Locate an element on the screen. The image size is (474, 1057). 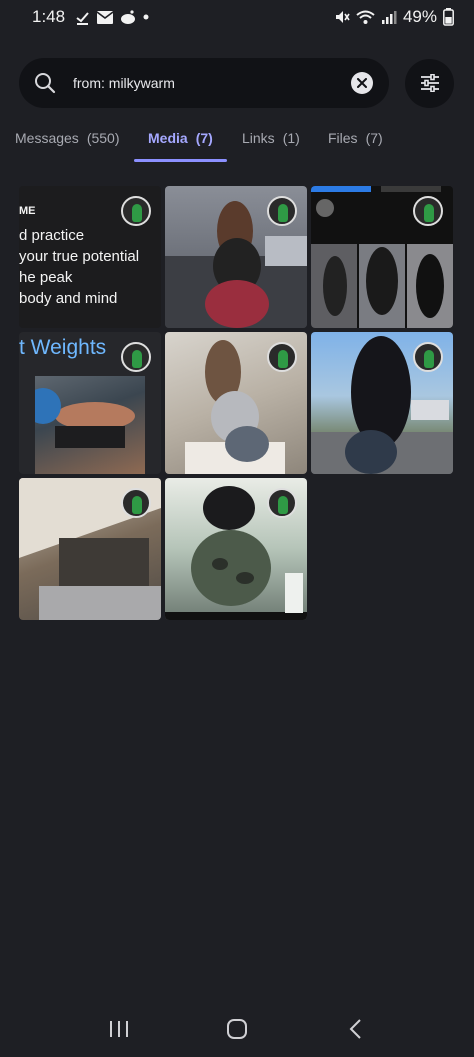
media-caption-line: your true potential is located at coordinates (79, 256).